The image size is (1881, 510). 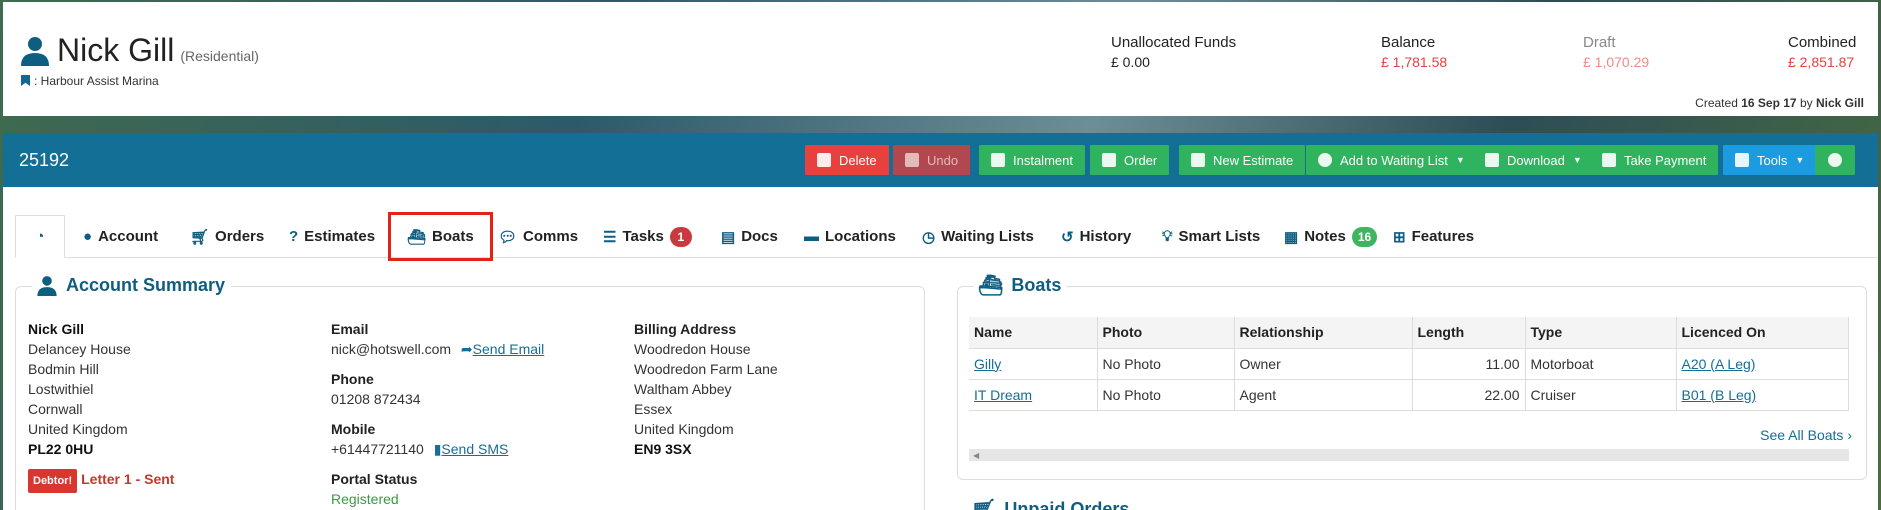 I want to click on tab-dashboard: ◔, so click(x=40, y=236).